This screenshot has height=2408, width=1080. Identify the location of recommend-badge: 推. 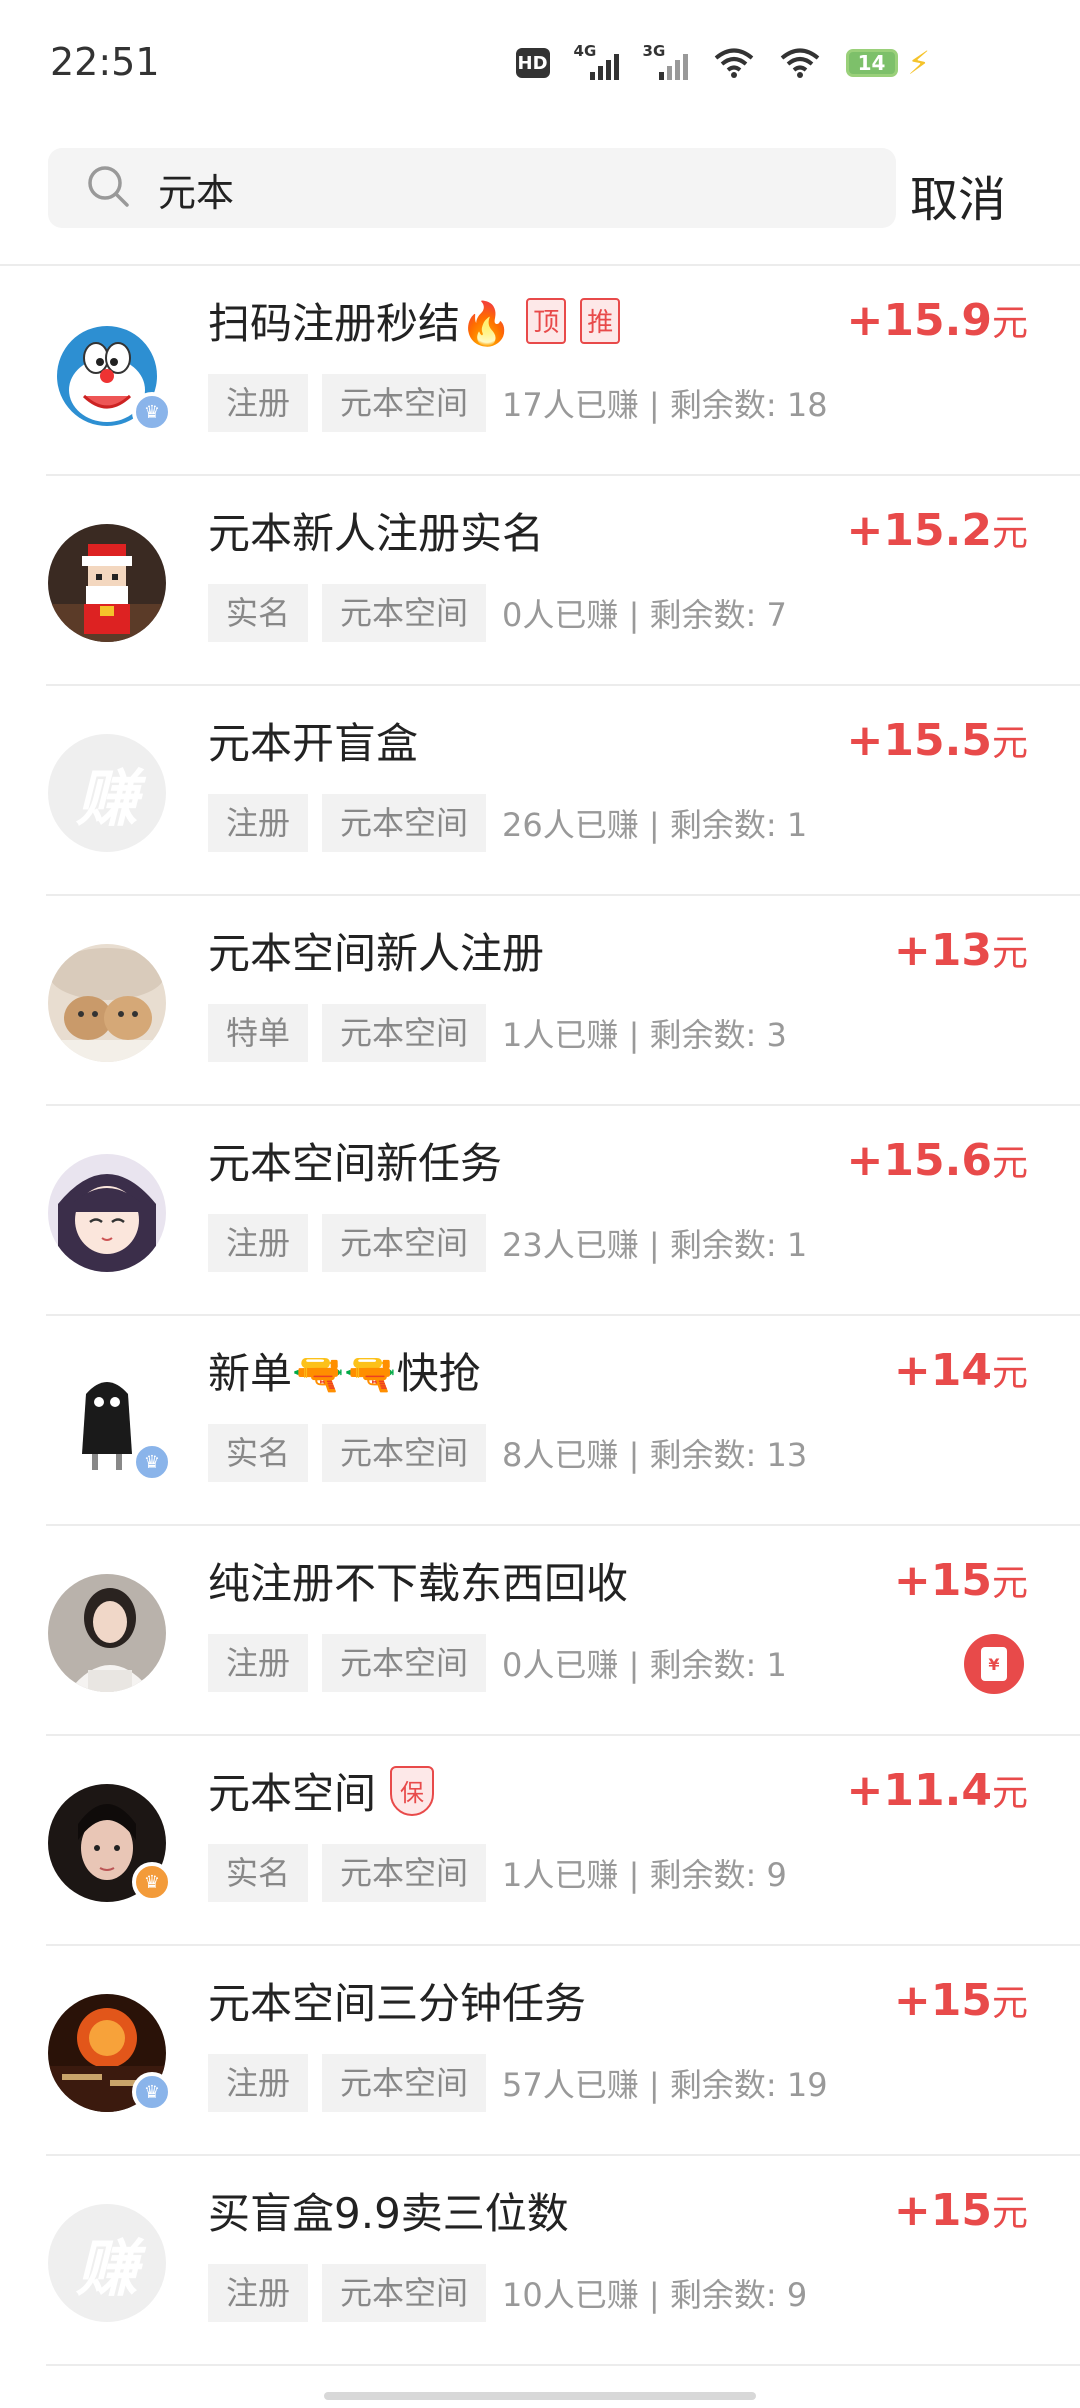
(600, 320).